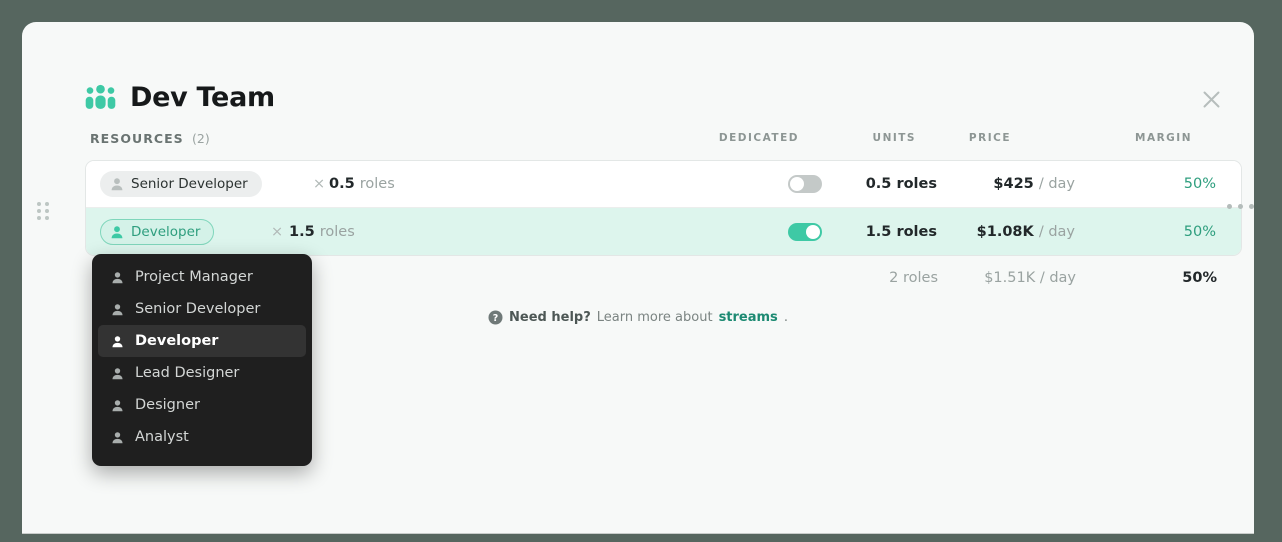 The image size is (1282, 542). I want to click on dropdown-item-designer: Designer, so click(202, 405).